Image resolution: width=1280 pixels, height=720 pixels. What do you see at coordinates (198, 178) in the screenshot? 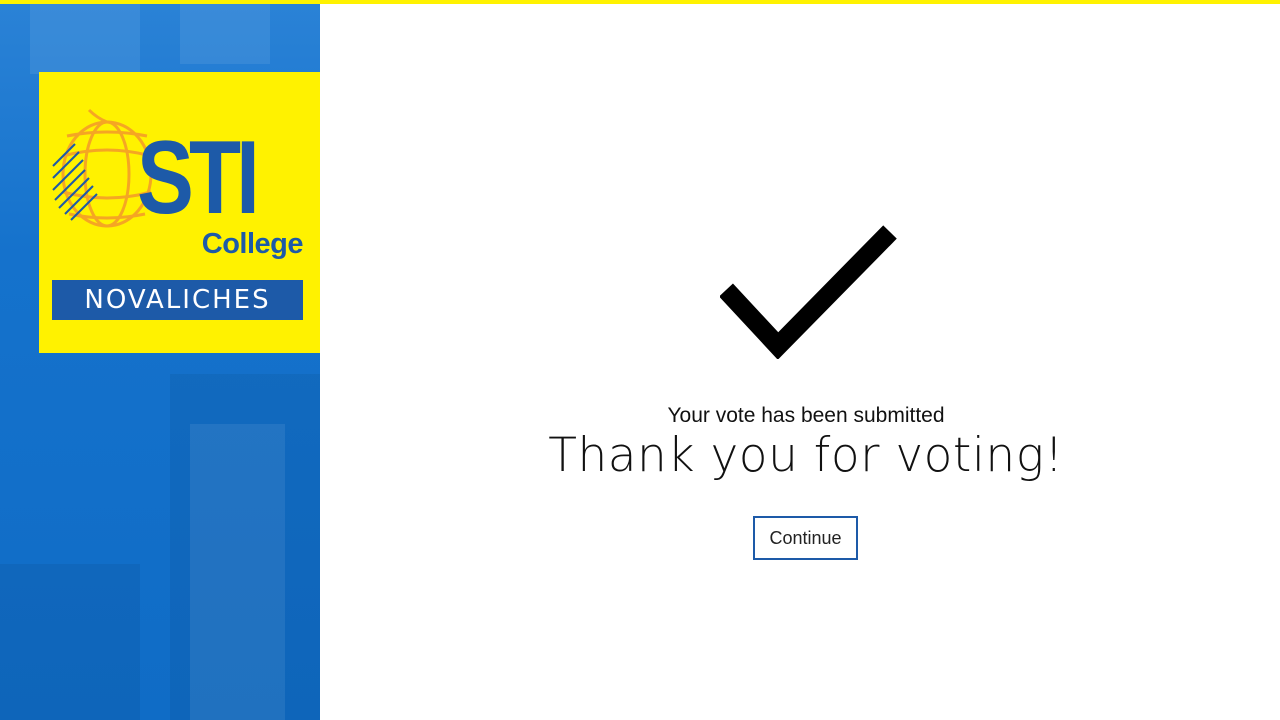
I see `logo-wordmark: STI` at bounding box center [198, 178].